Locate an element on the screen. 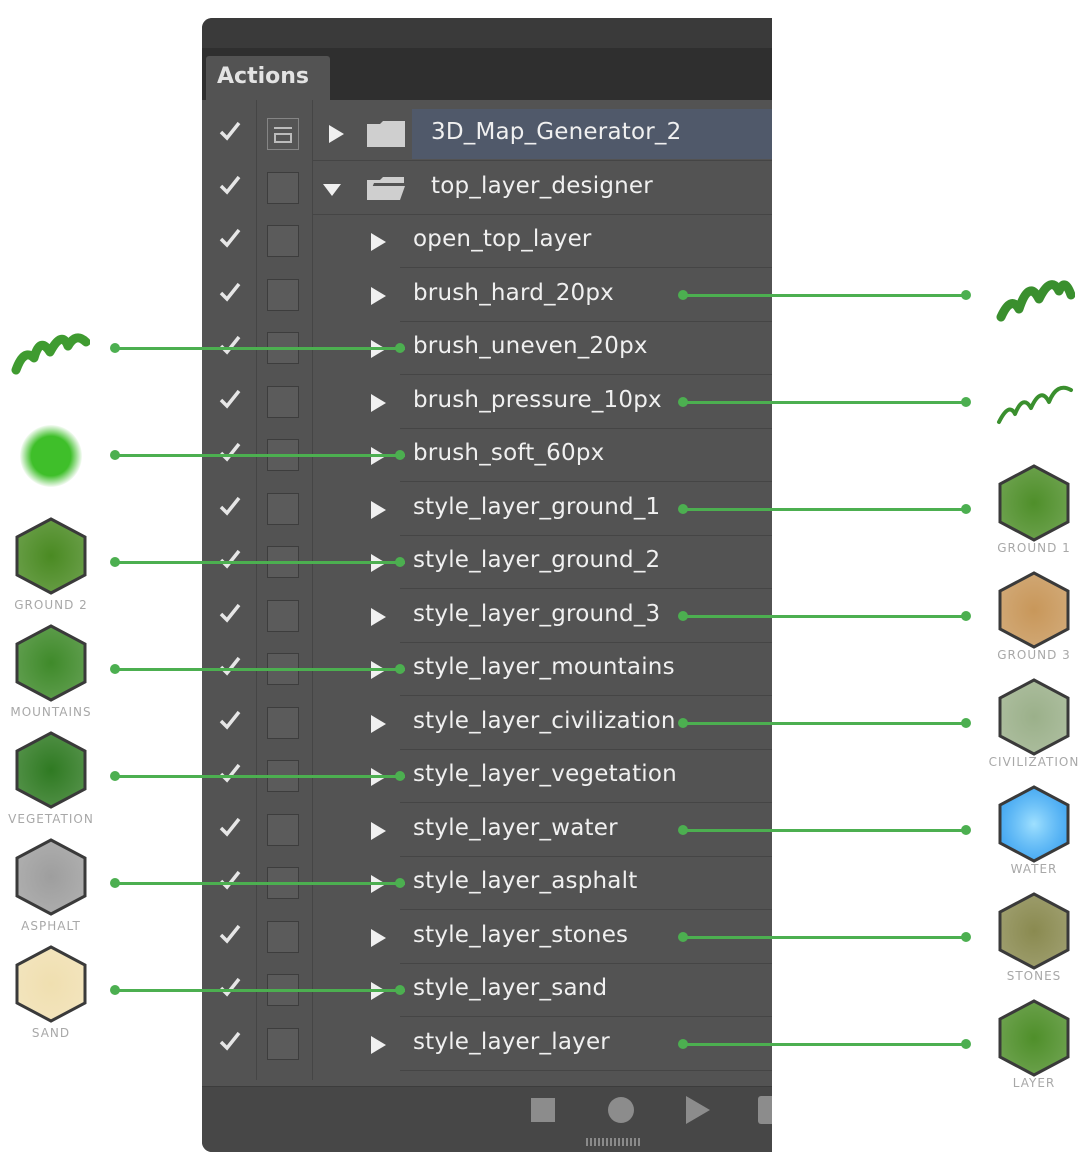 Image resolution: width=1081 pixels, height=1155 pixels. expand-triangle-down-icon is located at coordinates (332, 189).